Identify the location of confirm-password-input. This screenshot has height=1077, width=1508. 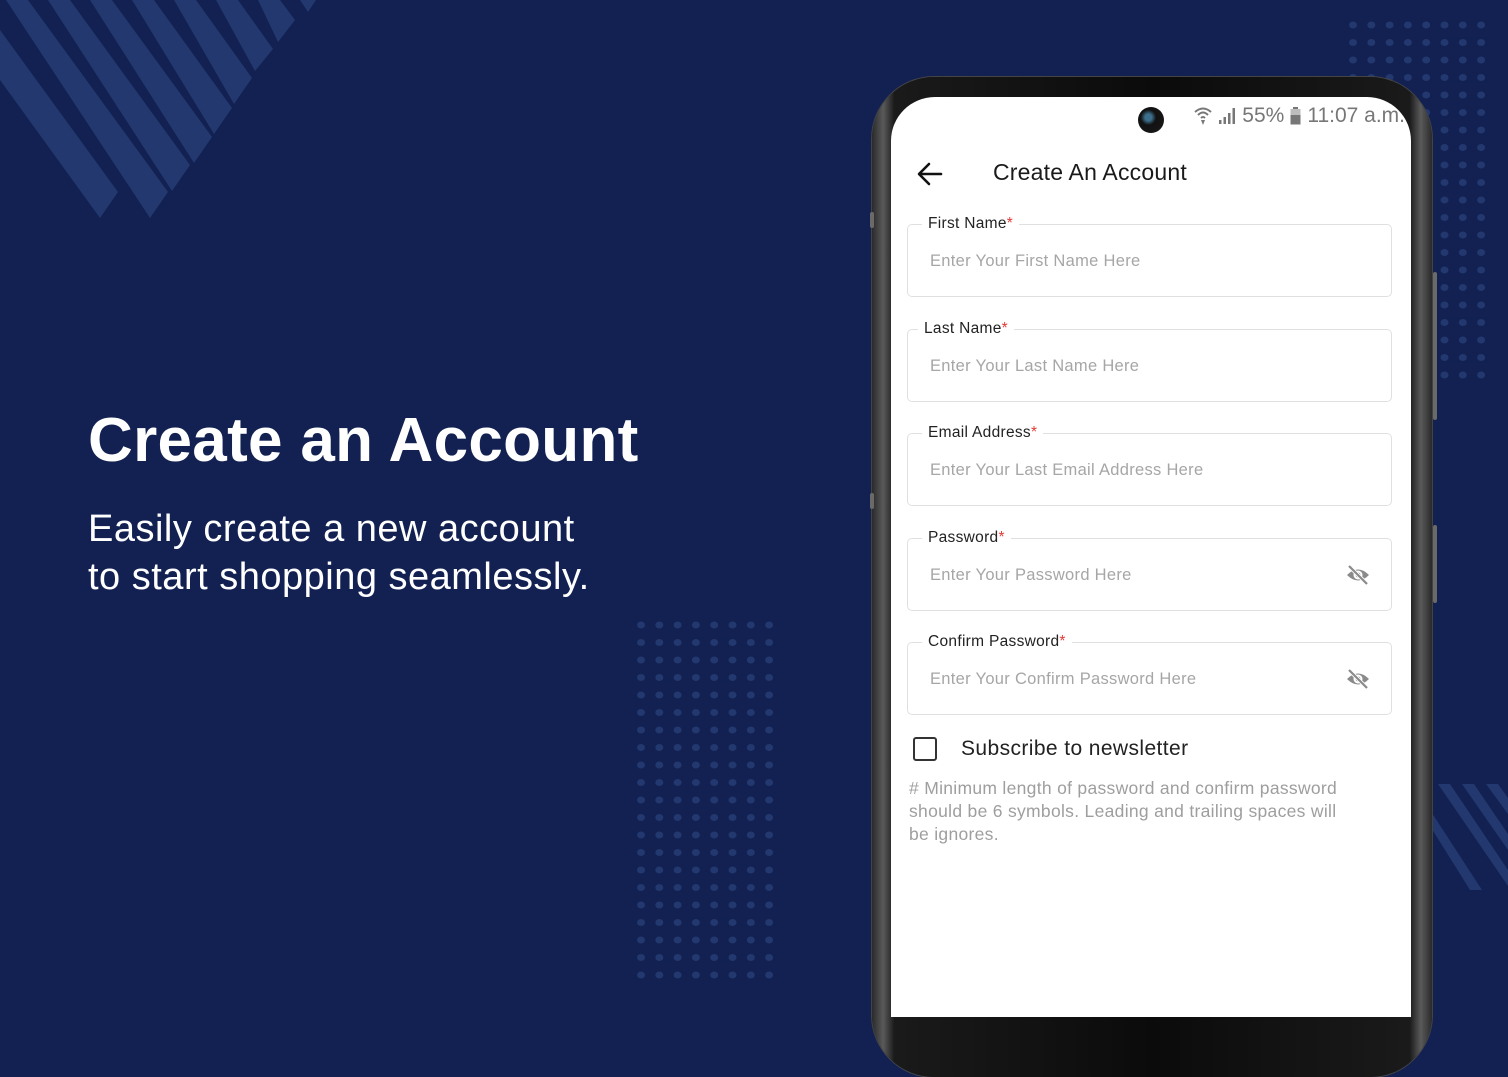
(1130, 679).